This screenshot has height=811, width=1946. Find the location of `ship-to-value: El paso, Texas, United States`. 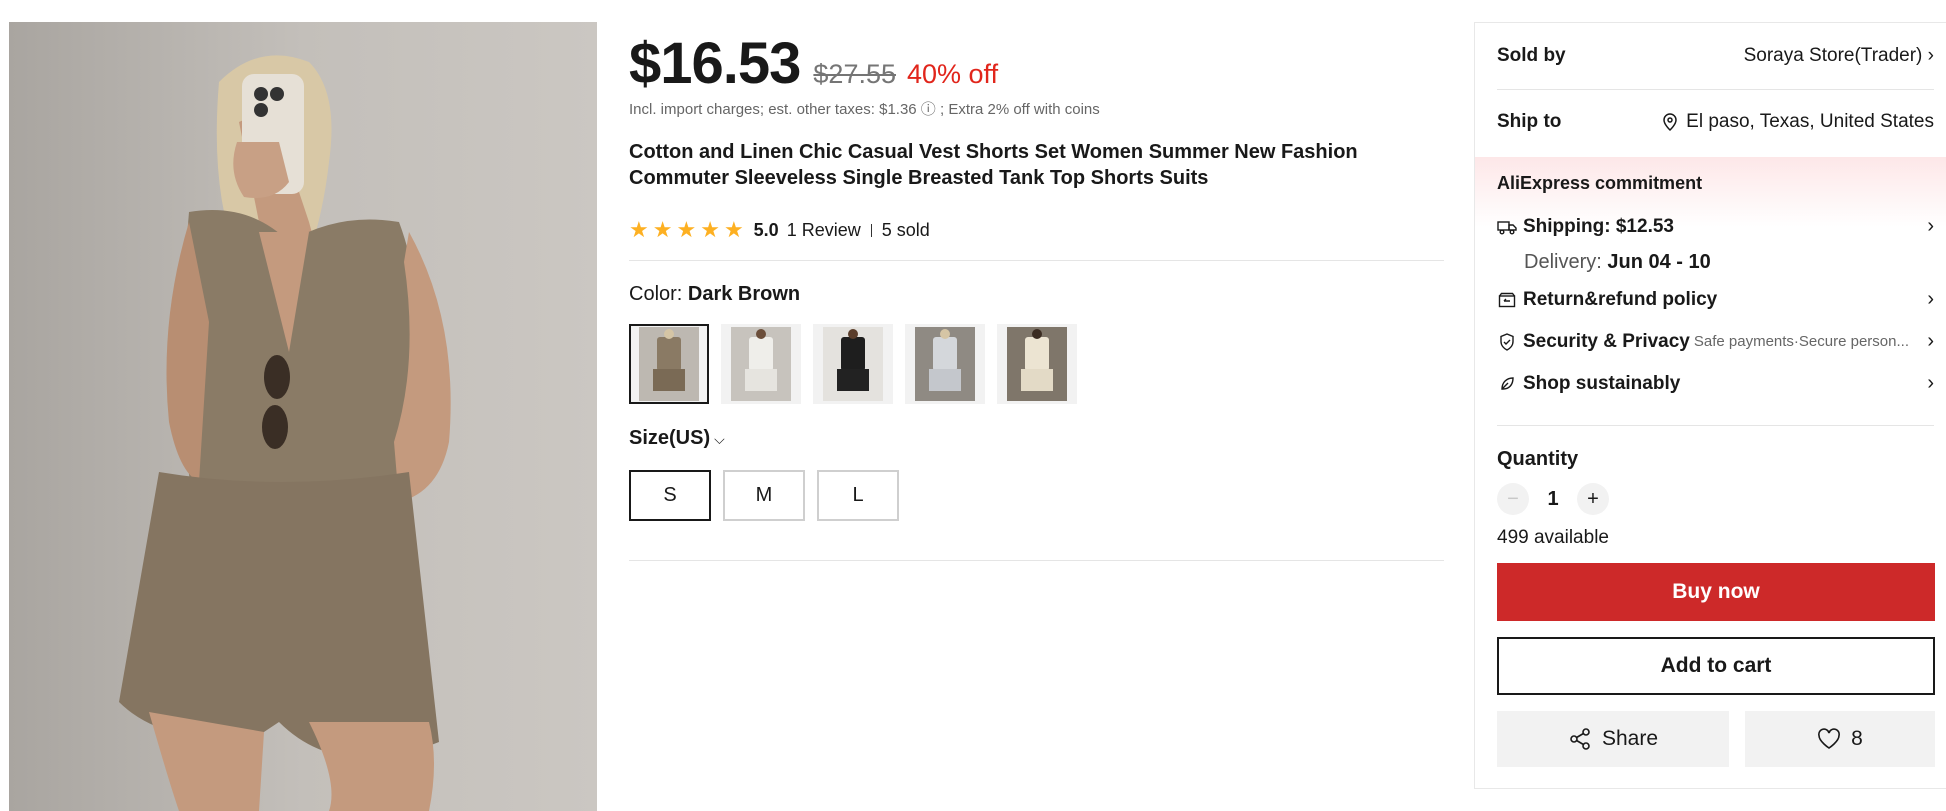

ship-to-value: El paso, Texas, United States is located at coordinates (1798, 122).